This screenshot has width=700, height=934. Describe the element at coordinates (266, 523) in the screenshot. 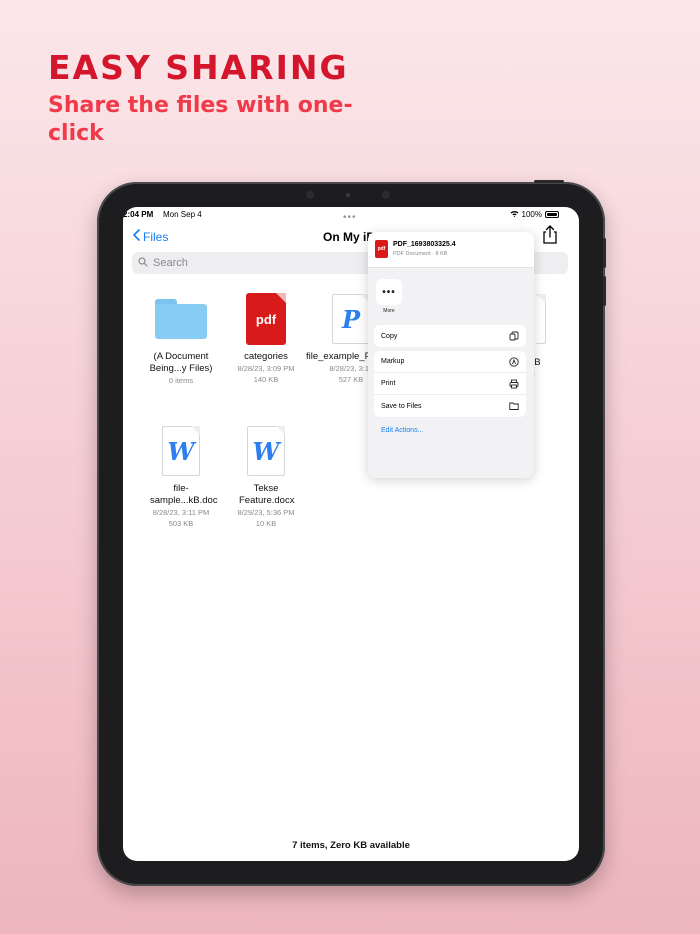

I see `file-size: 10 KB` at that location.